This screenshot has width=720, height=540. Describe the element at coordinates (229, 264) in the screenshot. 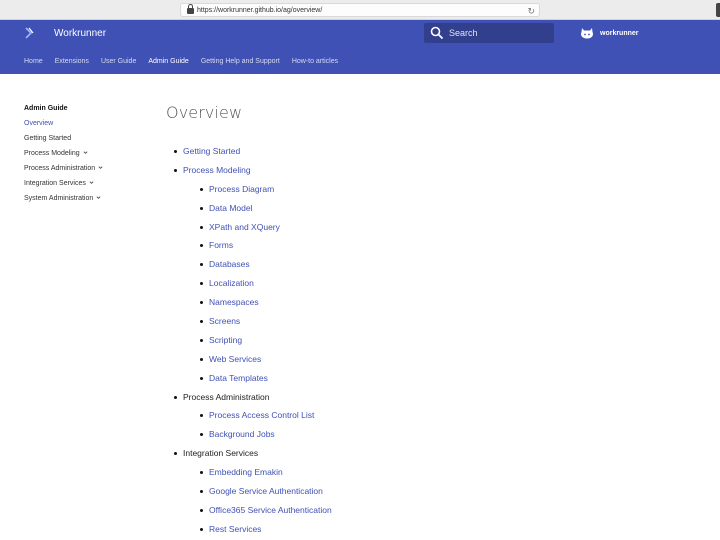

I see `toc-link: Databases` at that location.